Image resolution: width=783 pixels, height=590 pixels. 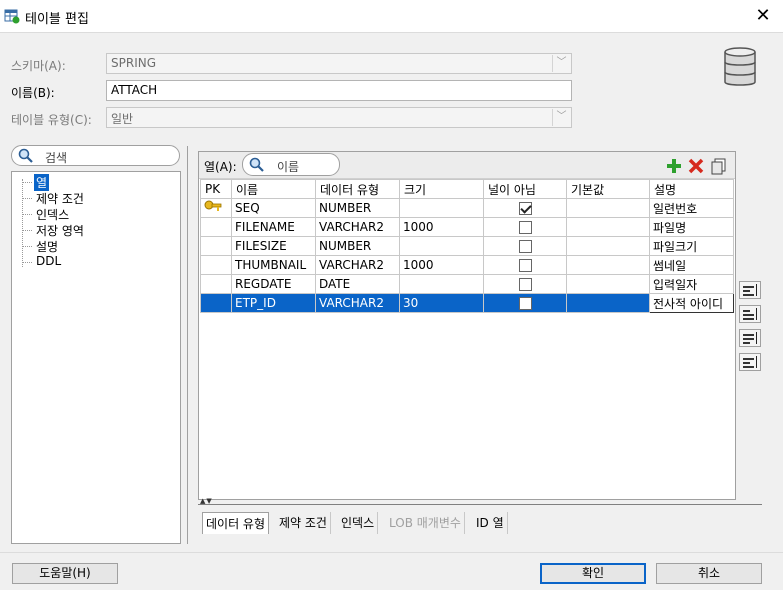 What do you see at coordinates (691, 303) in the screenshot?
I see `comment-edit-input: 전사적 아이디` at bounding box center [691, 303].